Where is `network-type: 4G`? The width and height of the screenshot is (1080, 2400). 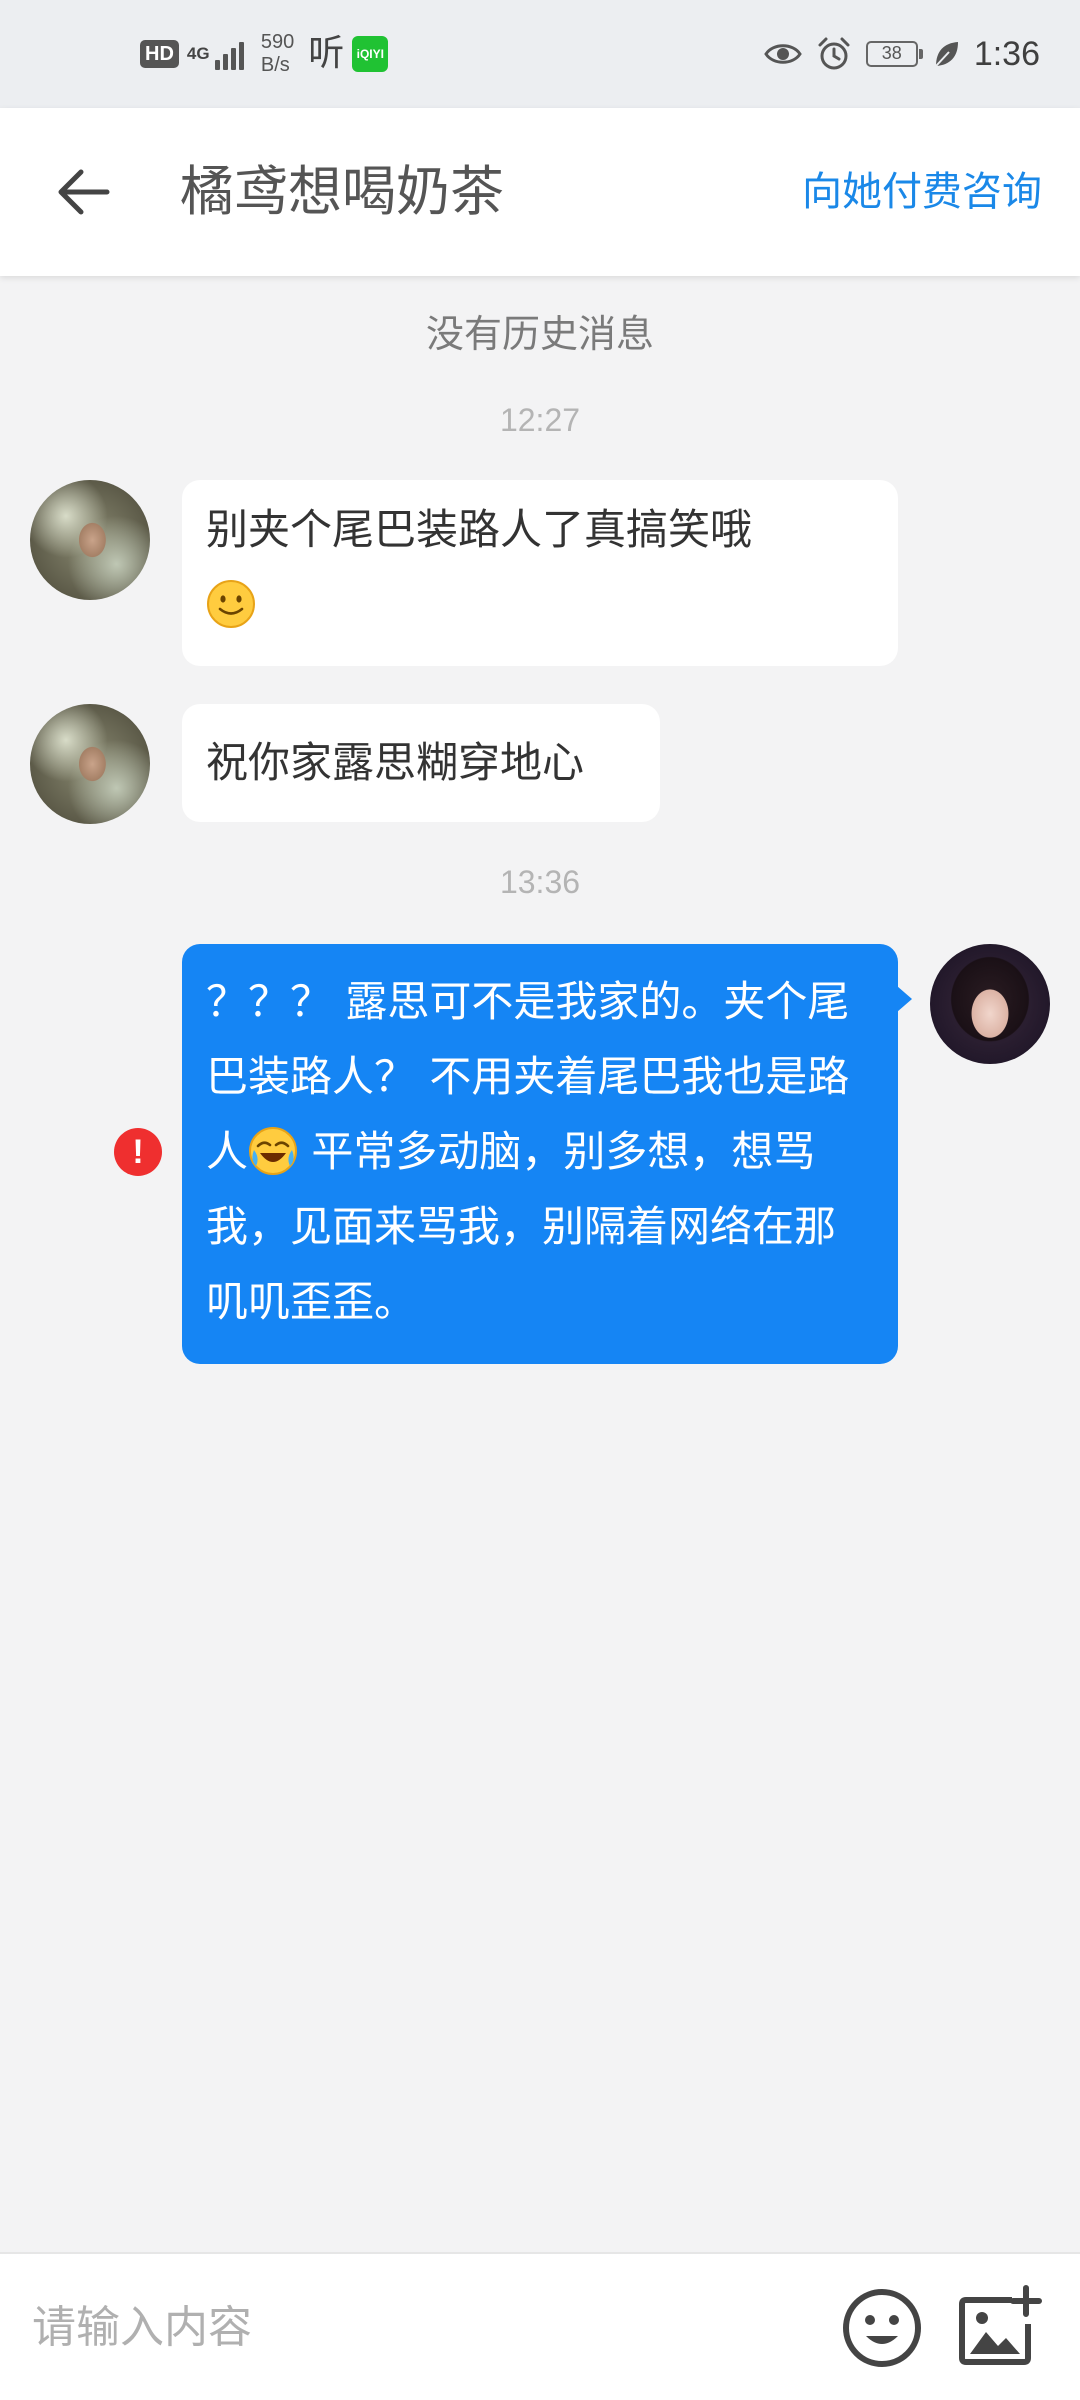
network-type: 4G is located at coordinates (198, 53).